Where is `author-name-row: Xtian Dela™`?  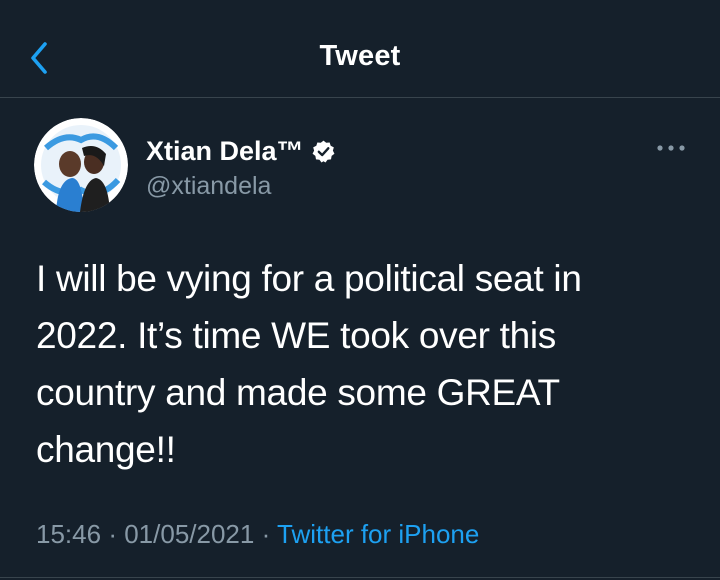 author-name-row: Xtian Dela™ is located at coordinates (241, 151).